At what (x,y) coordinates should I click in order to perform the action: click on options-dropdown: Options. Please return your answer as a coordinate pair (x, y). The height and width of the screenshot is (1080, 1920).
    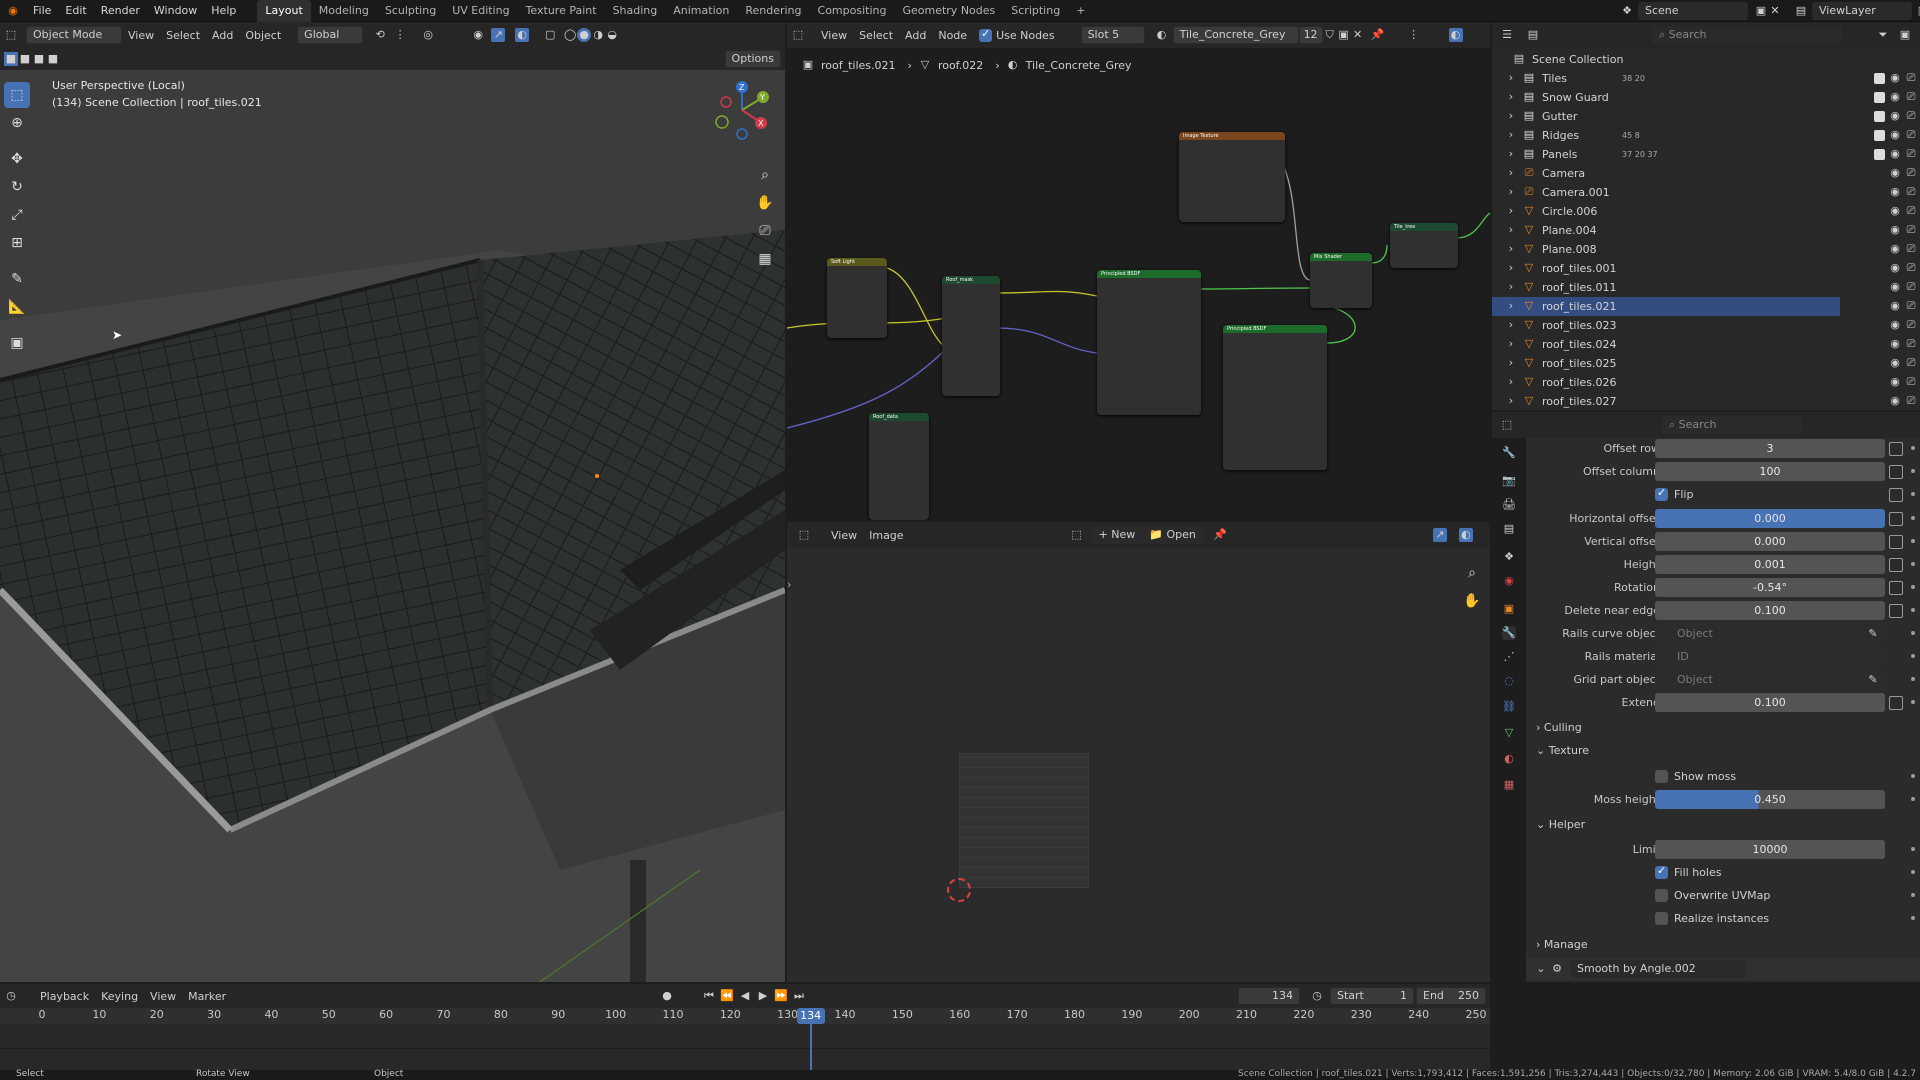
    Looking at the image, I should click on (752, 59).